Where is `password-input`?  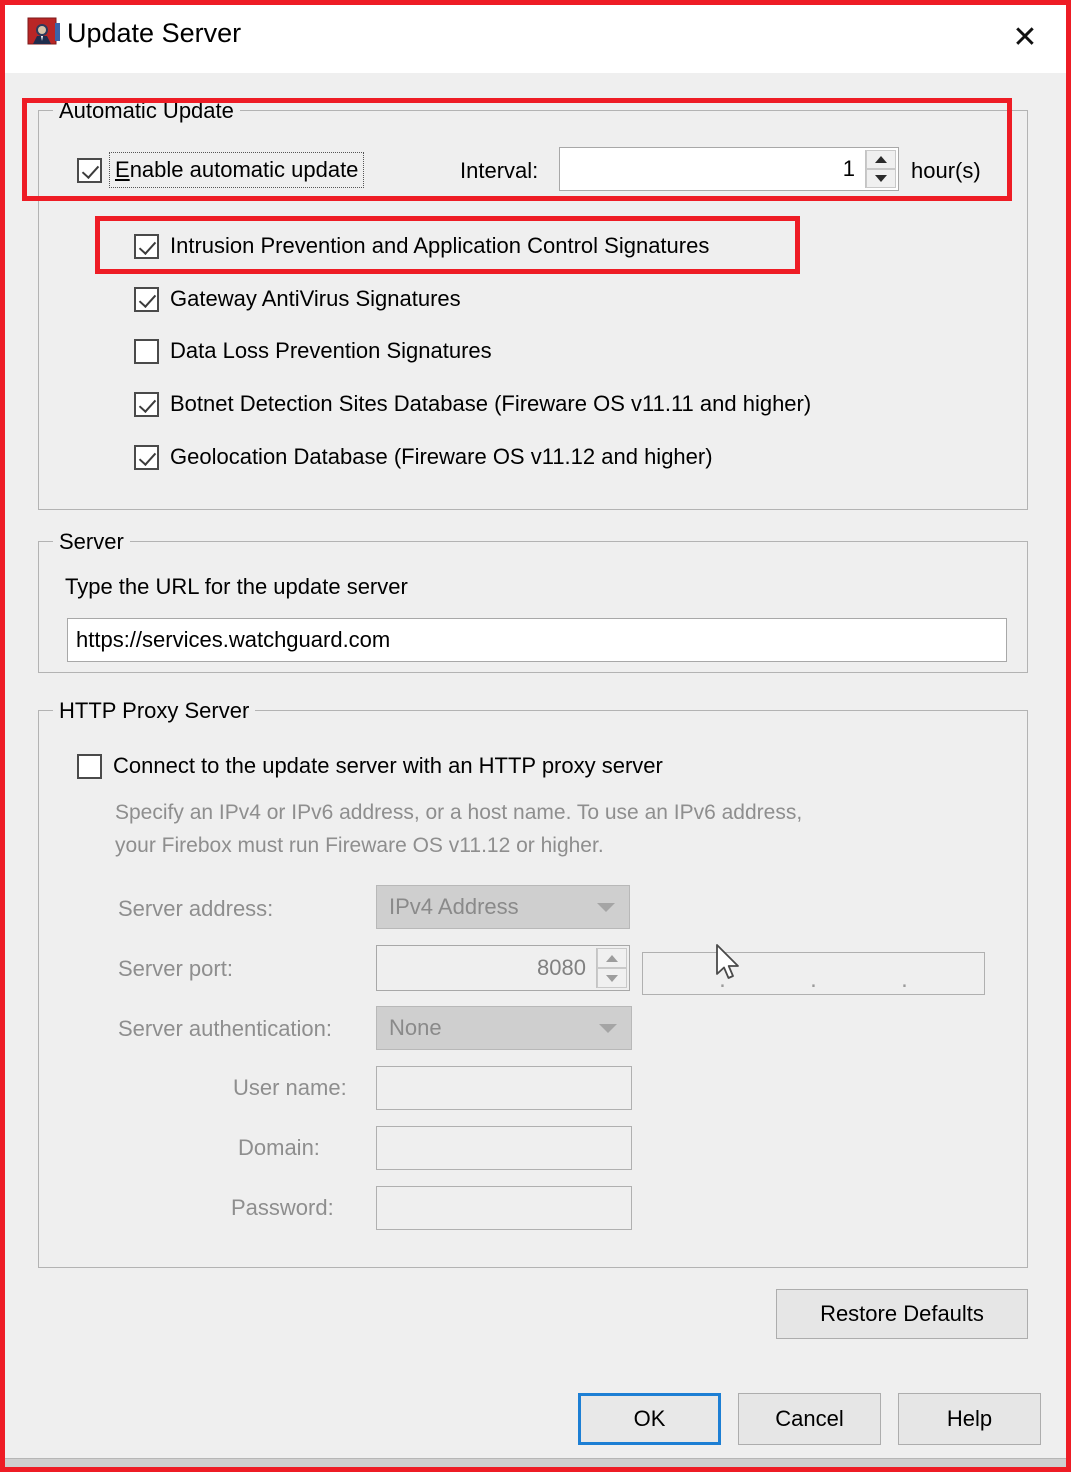 password-input is located at coordinates (504, 1208).